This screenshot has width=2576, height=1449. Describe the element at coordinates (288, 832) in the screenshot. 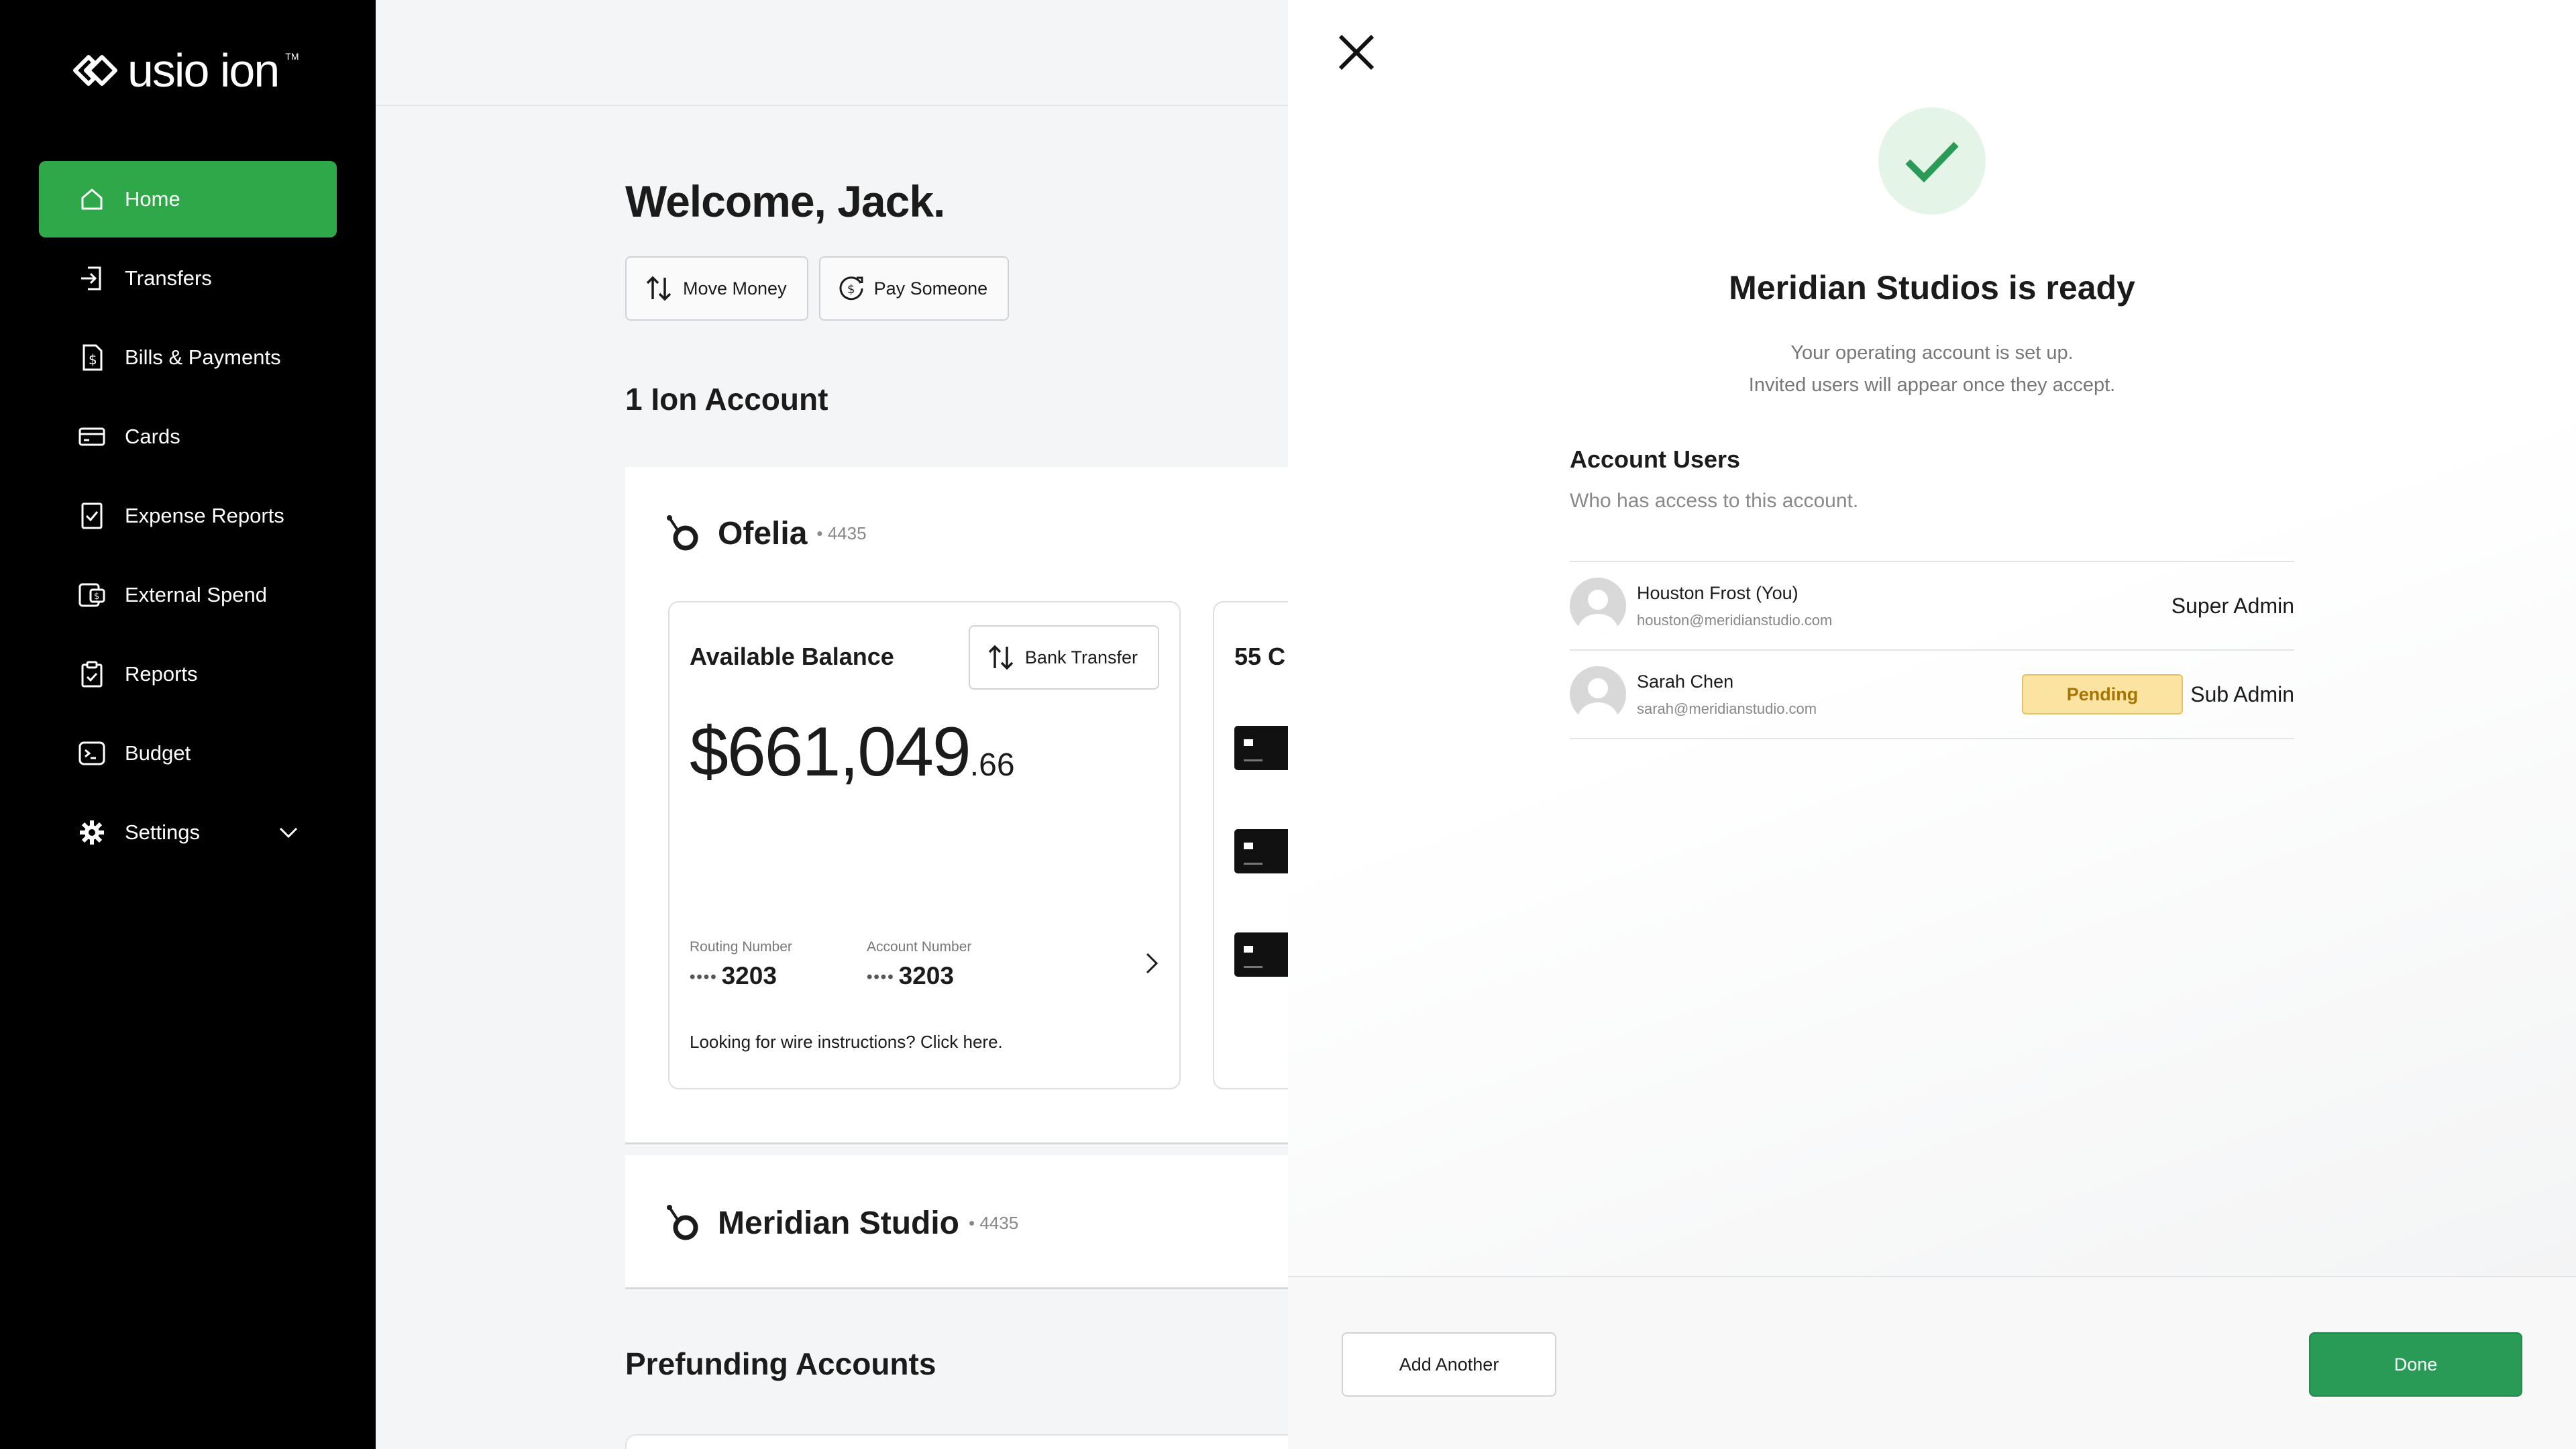

I see `chevron-down-icon` at that location.